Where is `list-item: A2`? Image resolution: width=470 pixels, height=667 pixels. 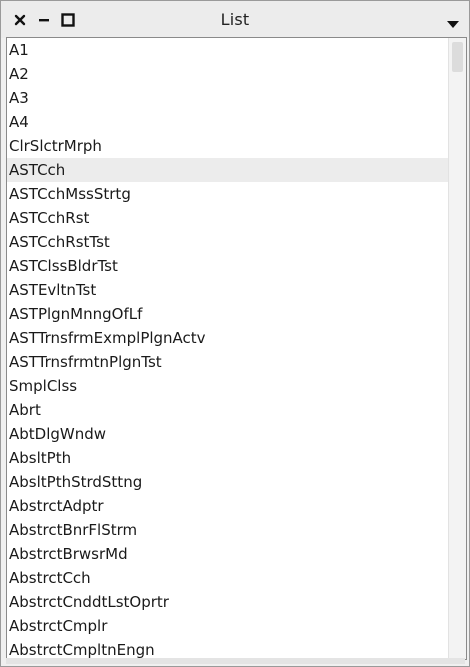
list-item: A2 is located at coordinates (227, 74).